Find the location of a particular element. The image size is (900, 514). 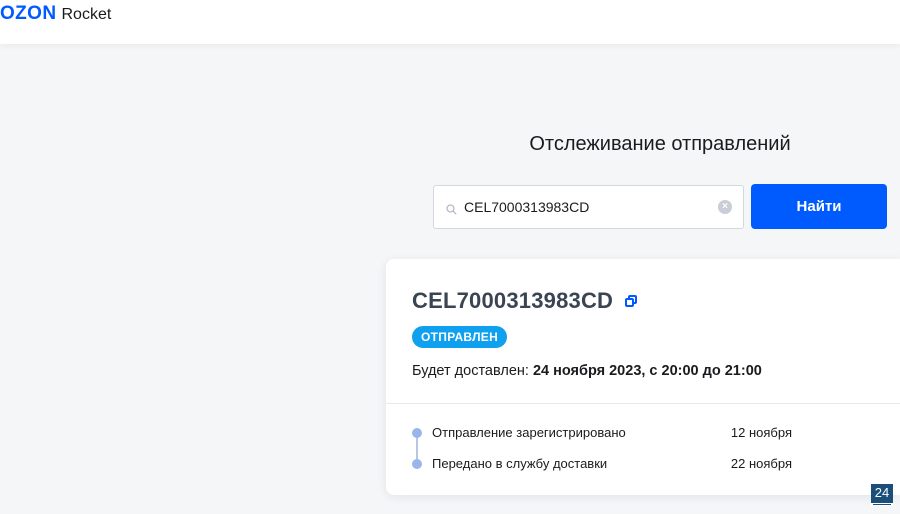

card-divider is located at coordinates (643, 403).